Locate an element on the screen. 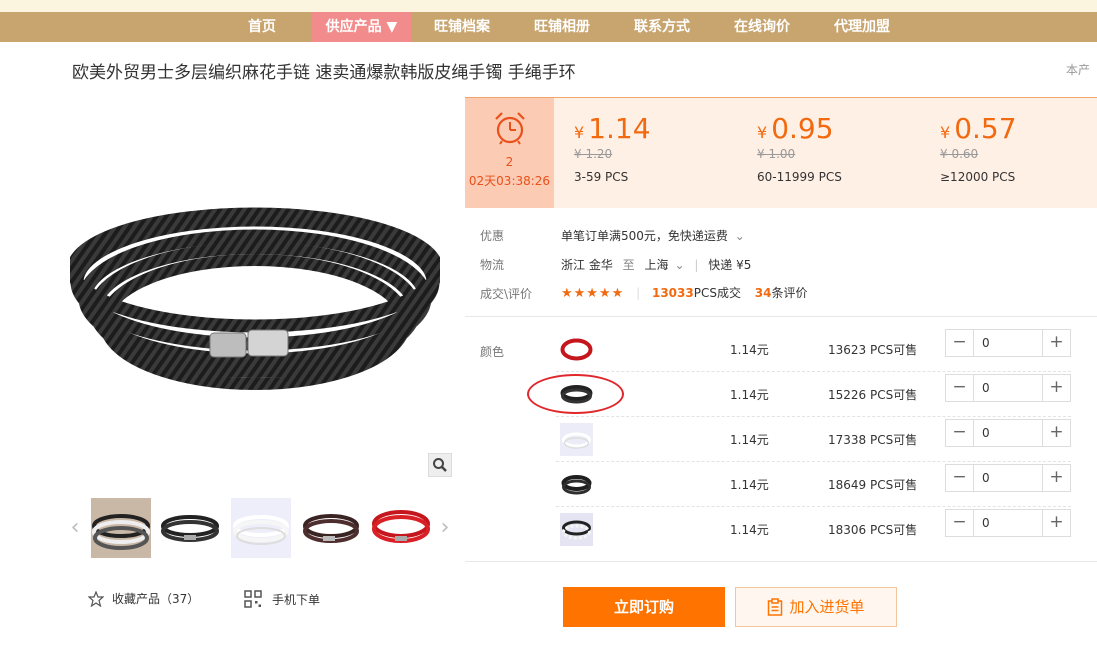 The image size is (1097, 647). thumbnail-bw-stack is located at coordinates (121, 528).